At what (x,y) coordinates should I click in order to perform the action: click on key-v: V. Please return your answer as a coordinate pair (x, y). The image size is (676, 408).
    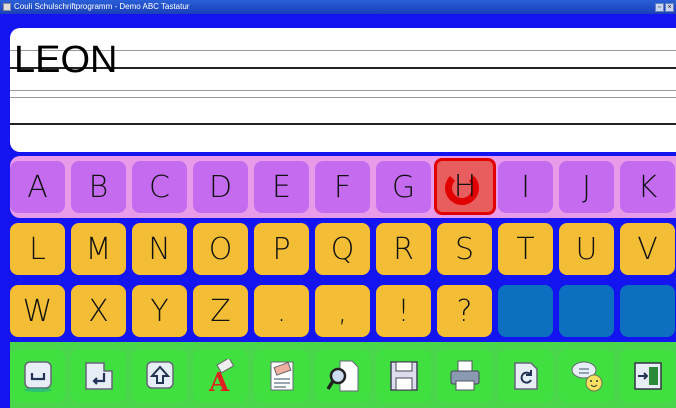
    Looking at the image, I should click on (647, 249).